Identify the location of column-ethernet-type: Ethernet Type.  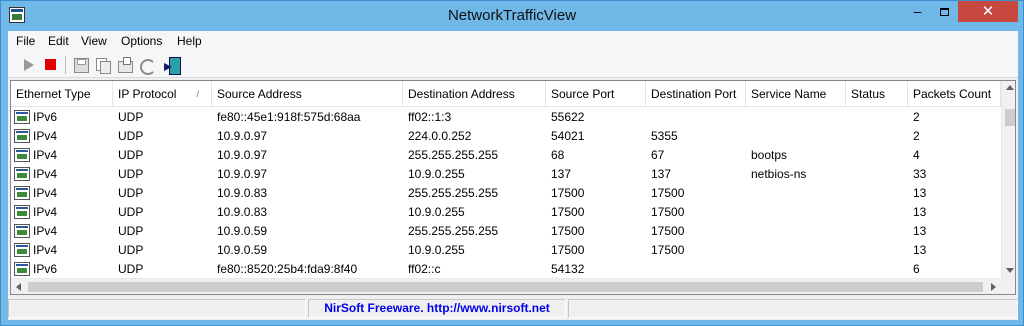
(62, 94).